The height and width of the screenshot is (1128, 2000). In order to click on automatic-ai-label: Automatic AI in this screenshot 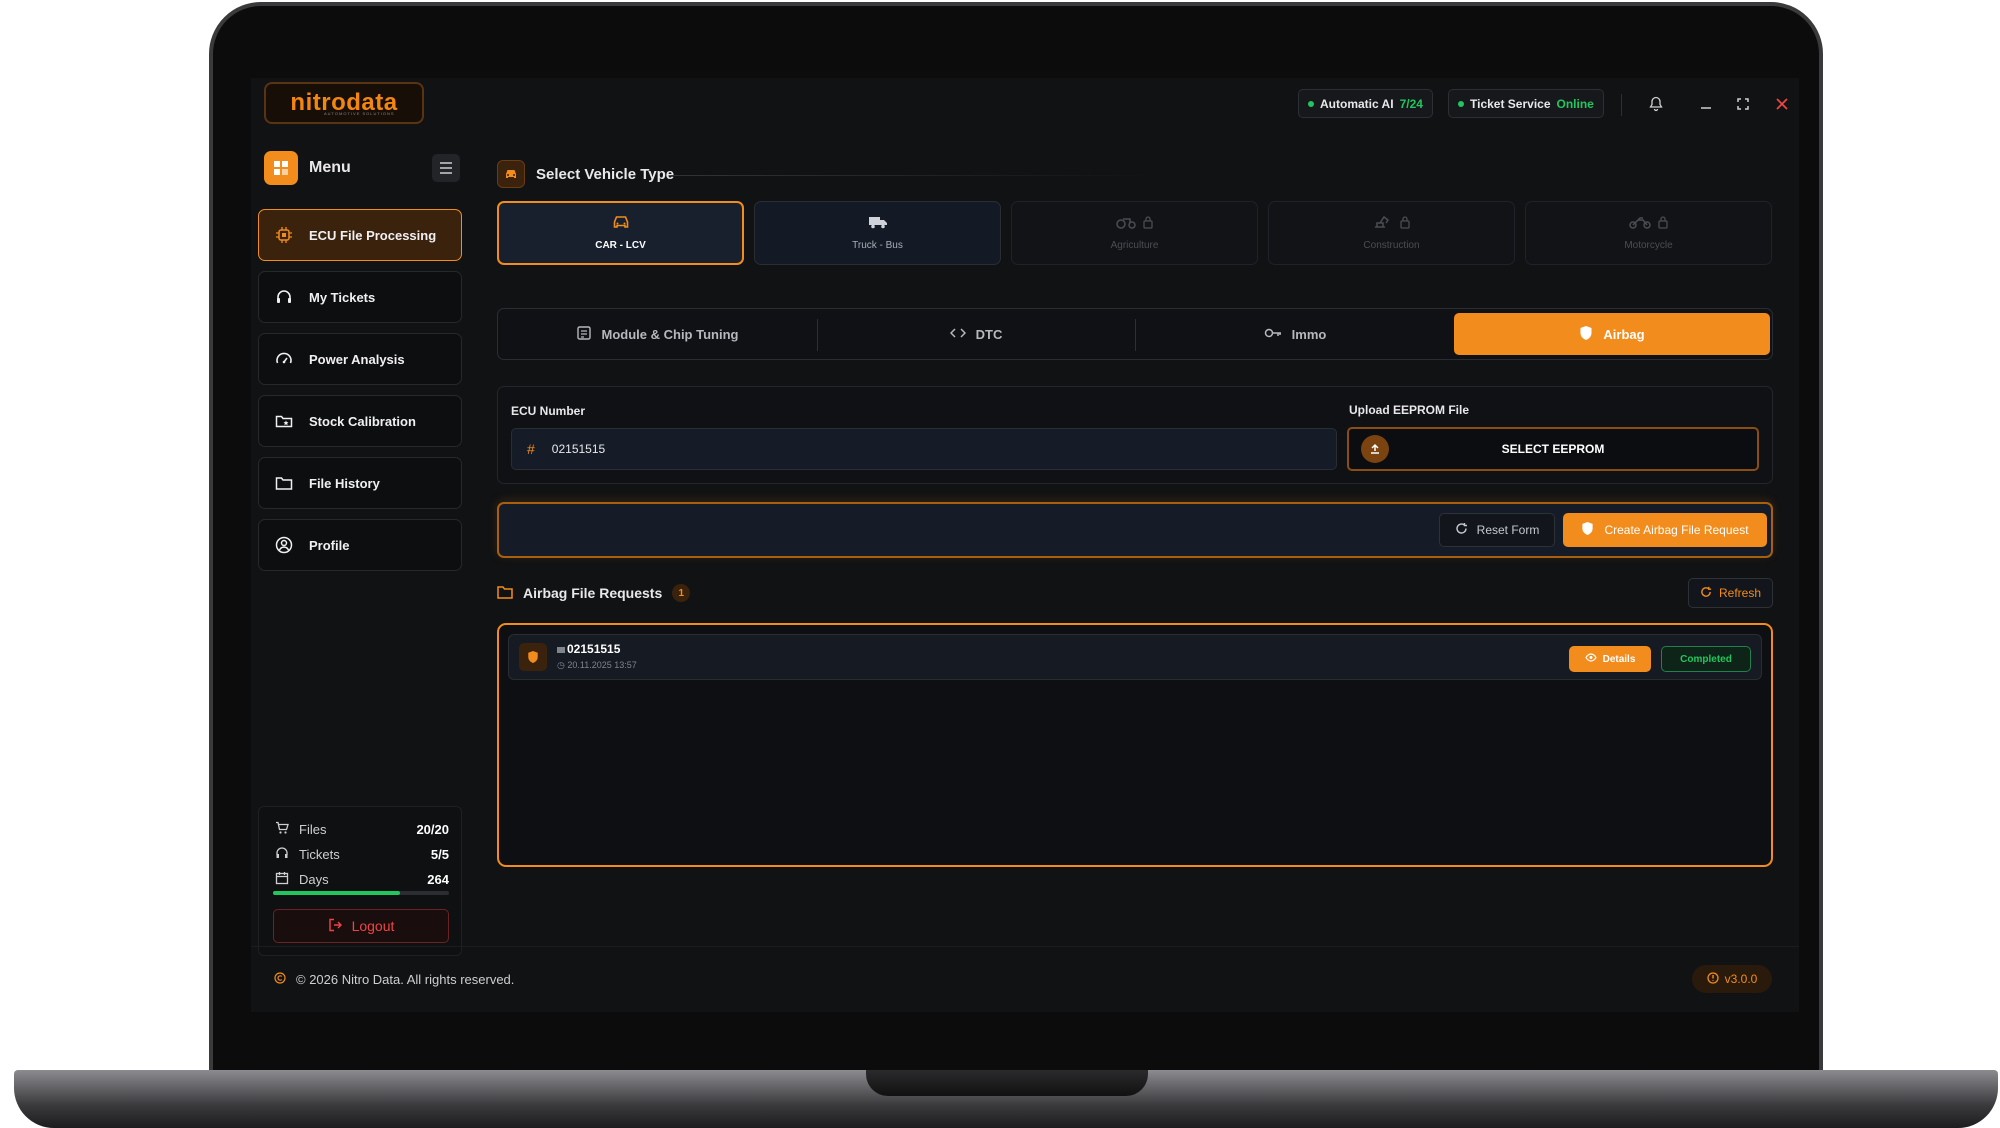, I will do `click(1357, 103)`.